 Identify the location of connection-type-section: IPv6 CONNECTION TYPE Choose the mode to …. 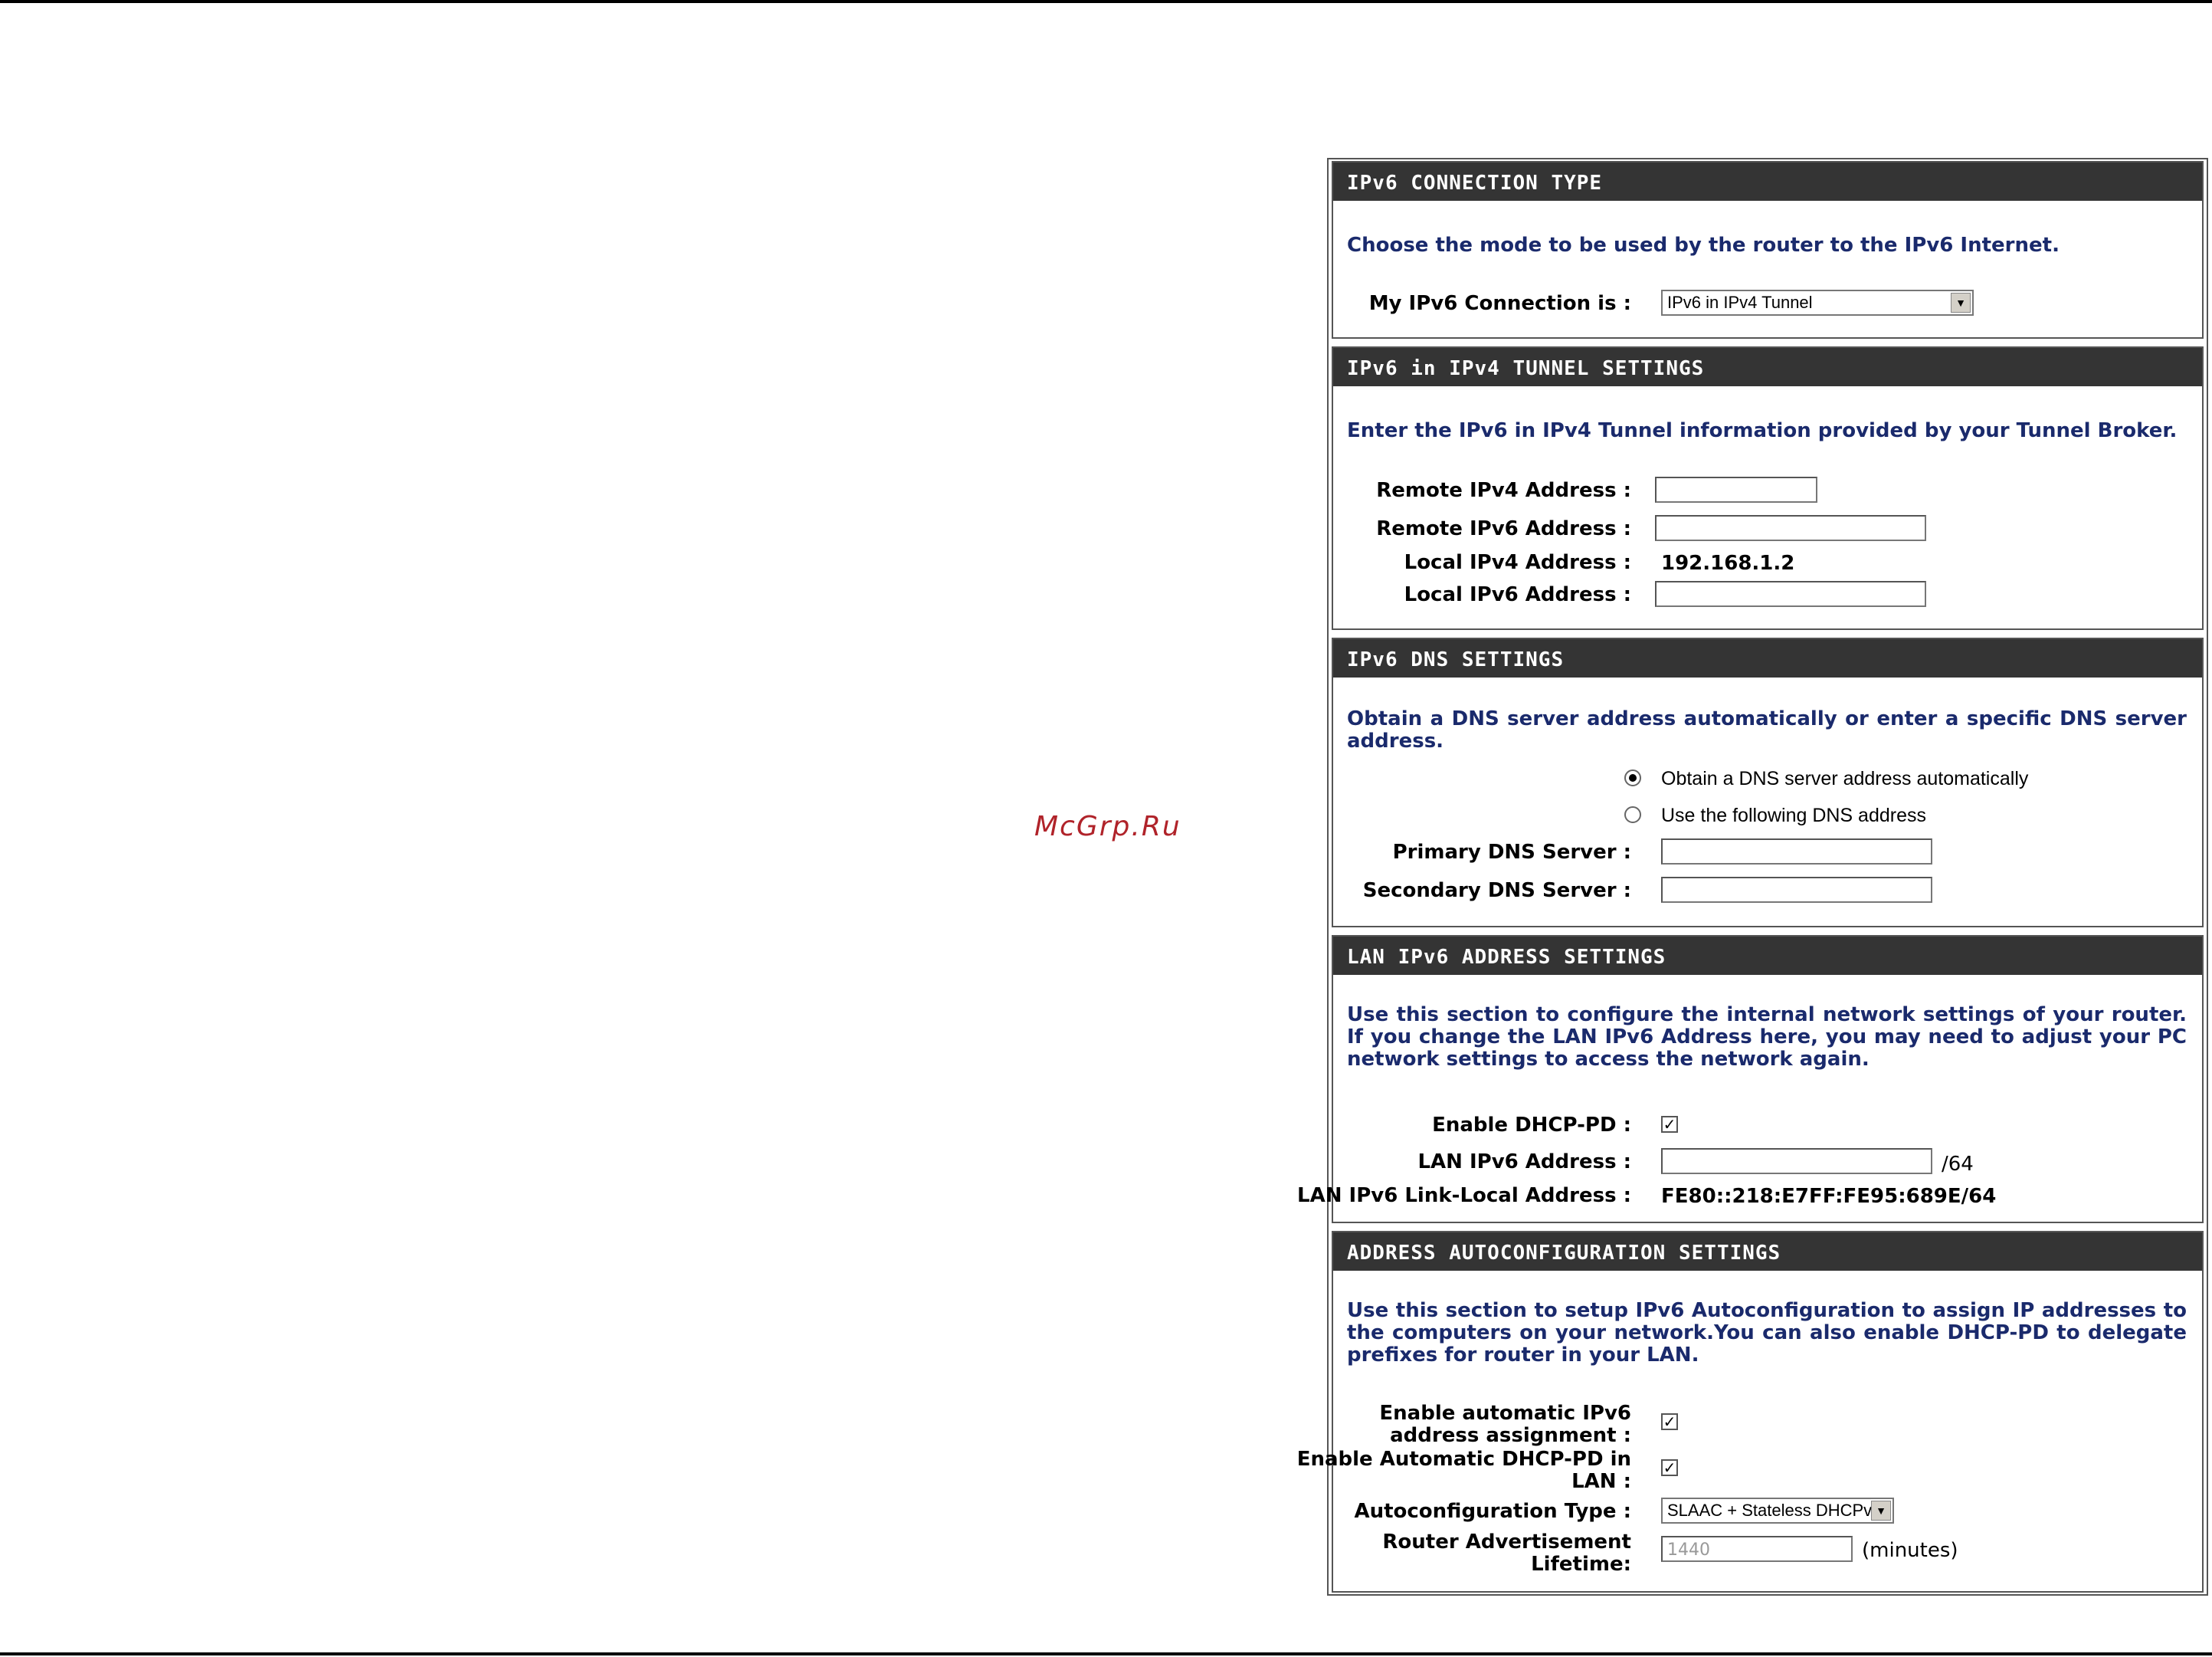
(1768, 250).